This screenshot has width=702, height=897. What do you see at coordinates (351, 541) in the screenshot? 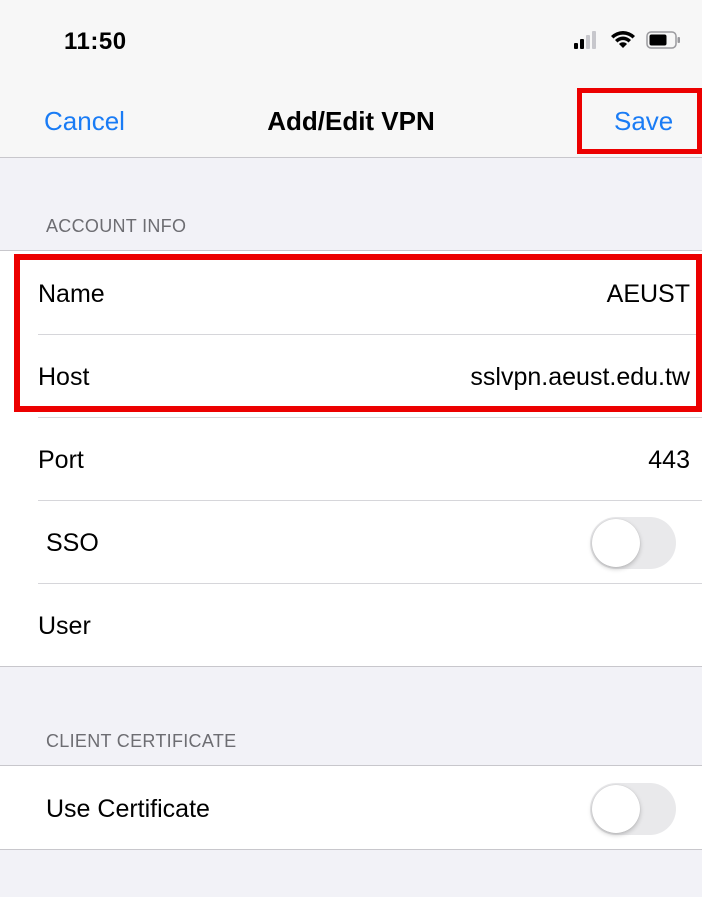
I see `sso-row: SSO` at bounding box center [351, 541].